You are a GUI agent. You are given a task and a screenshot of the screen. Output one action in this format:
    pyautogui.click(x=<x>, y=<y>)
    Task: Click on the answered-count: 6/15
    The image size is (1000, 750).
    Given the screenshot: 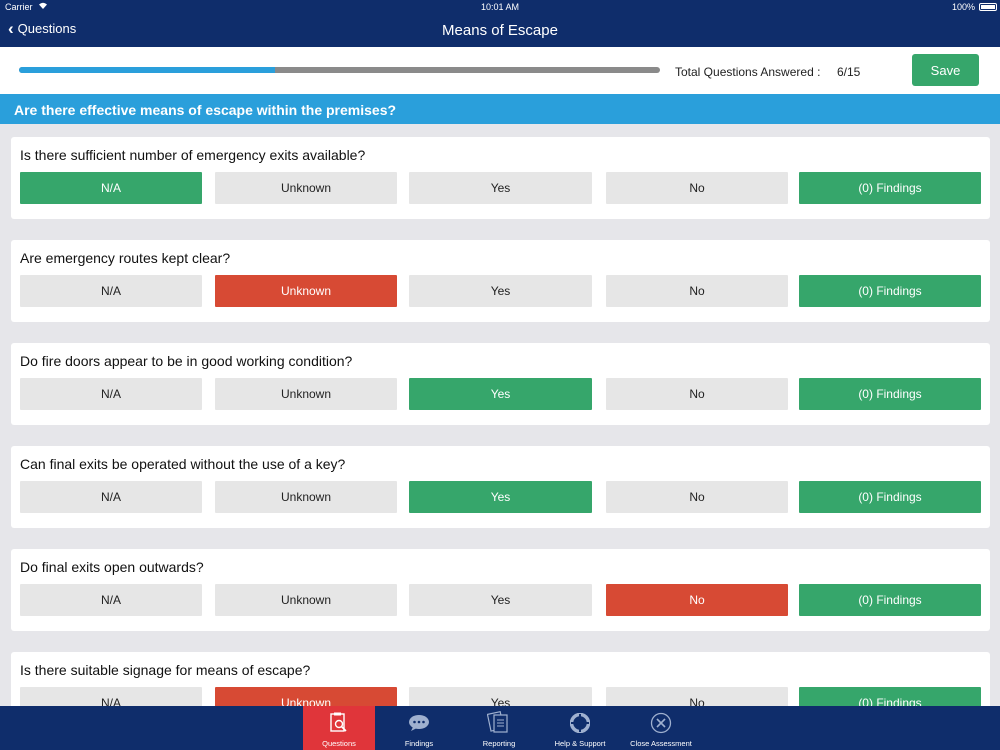 What is the action you would take?
    pyautogui.click(x=849, y=72)
    